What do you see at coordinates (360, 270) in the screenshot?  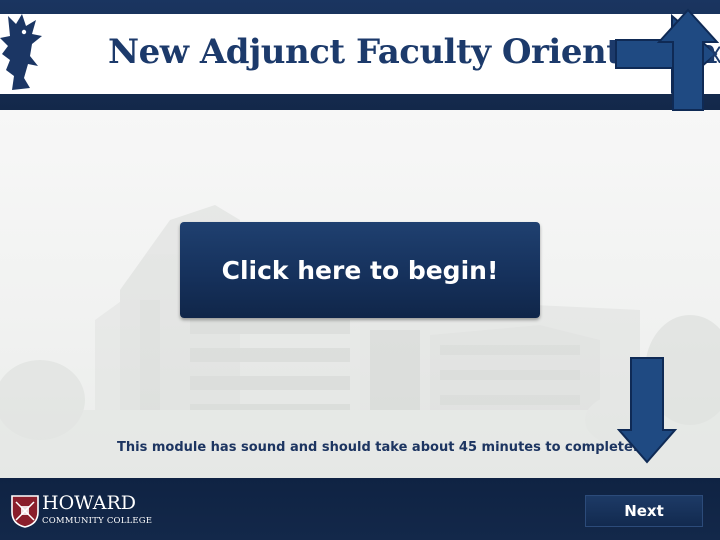 I see `begin-button: Click here to begin!` at bounding box center [360, 270].